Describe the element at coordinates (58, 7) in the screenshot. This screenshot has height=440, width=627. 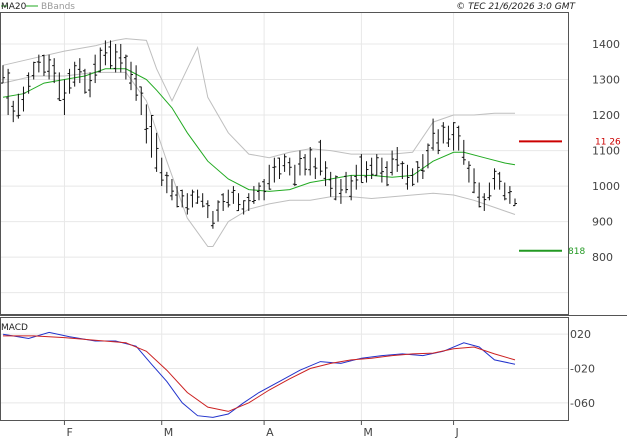
I see `bbands-legend-label: BBands` at that location.